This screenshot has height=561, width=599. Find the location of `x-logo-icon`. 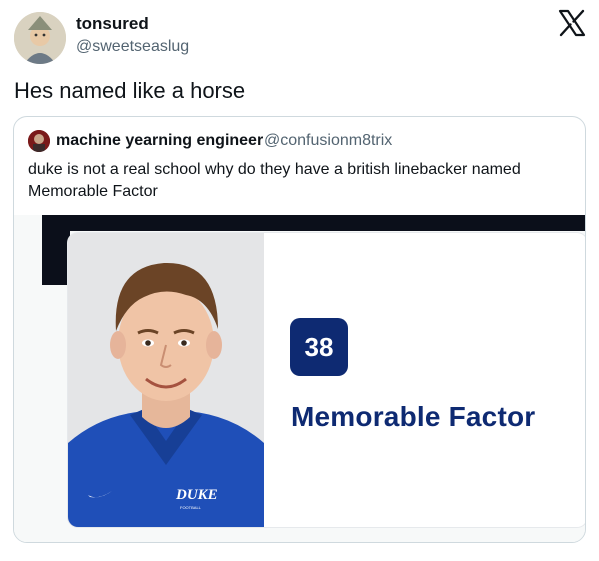

x-logo-icon is located at coordinates (572, 23).